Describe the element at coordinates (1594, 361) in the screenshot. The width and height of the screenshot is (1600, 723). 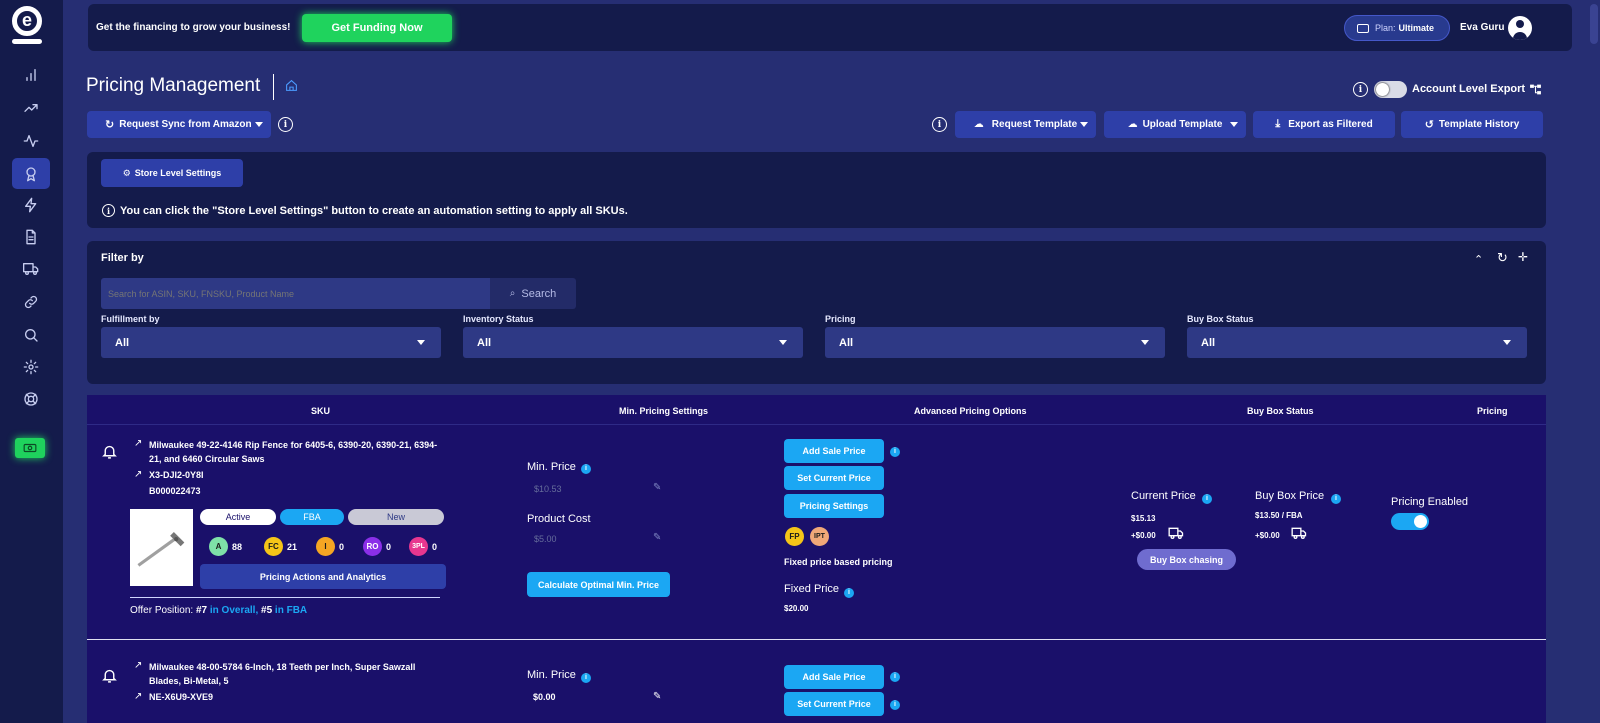
I see `page-scrollbar` at that location.